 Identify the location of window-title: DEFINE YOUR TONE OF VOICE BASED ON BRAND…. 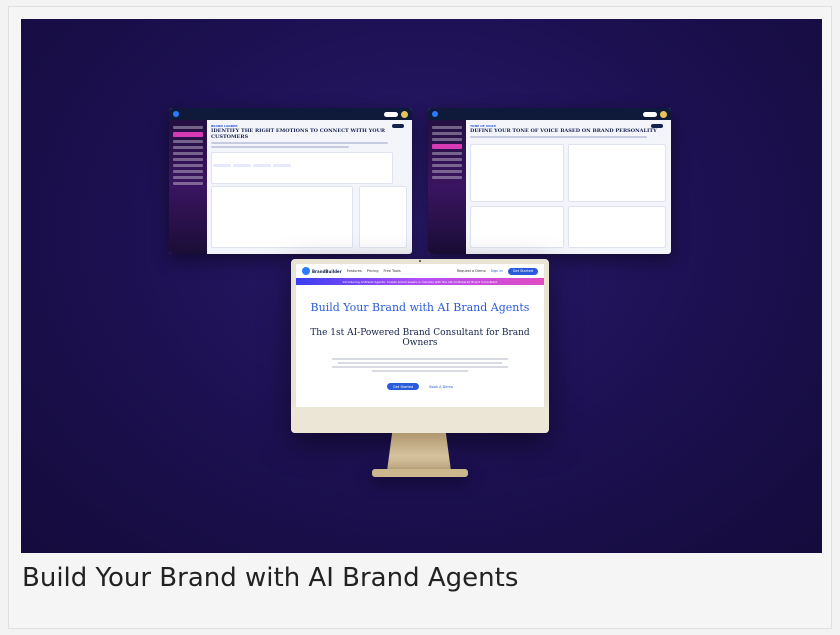
(563, 131).